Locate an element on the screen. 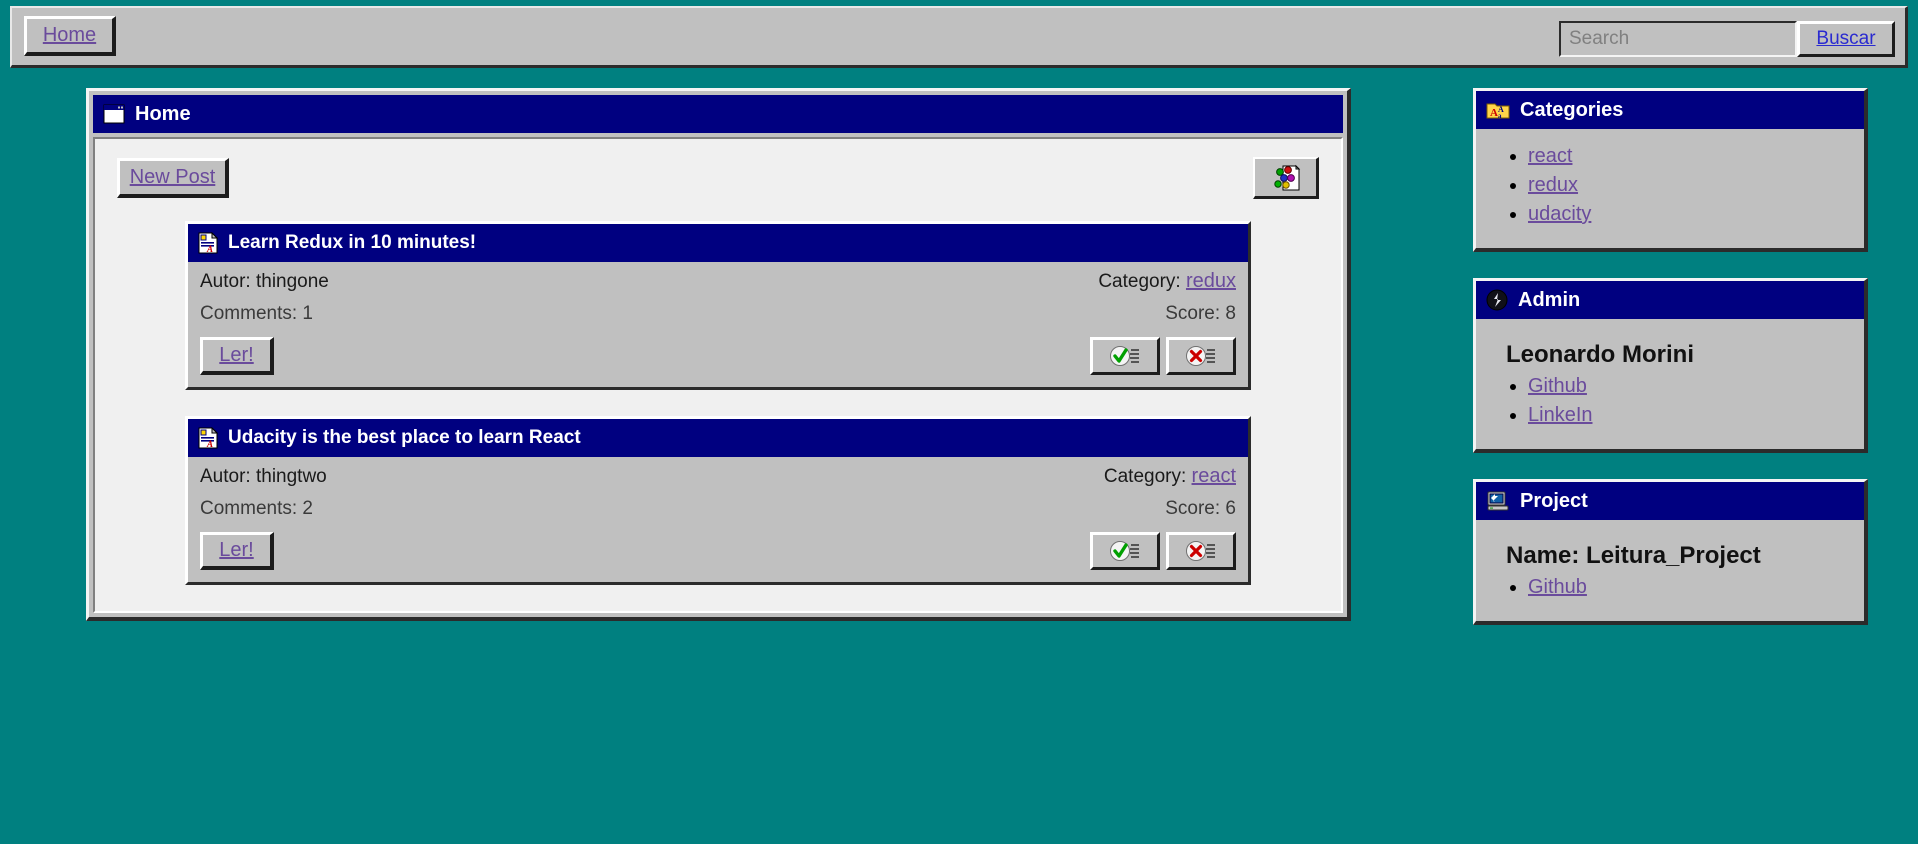 The image size is (1918, 844). sort-posts-icon is located at coordinates (1286, 178).